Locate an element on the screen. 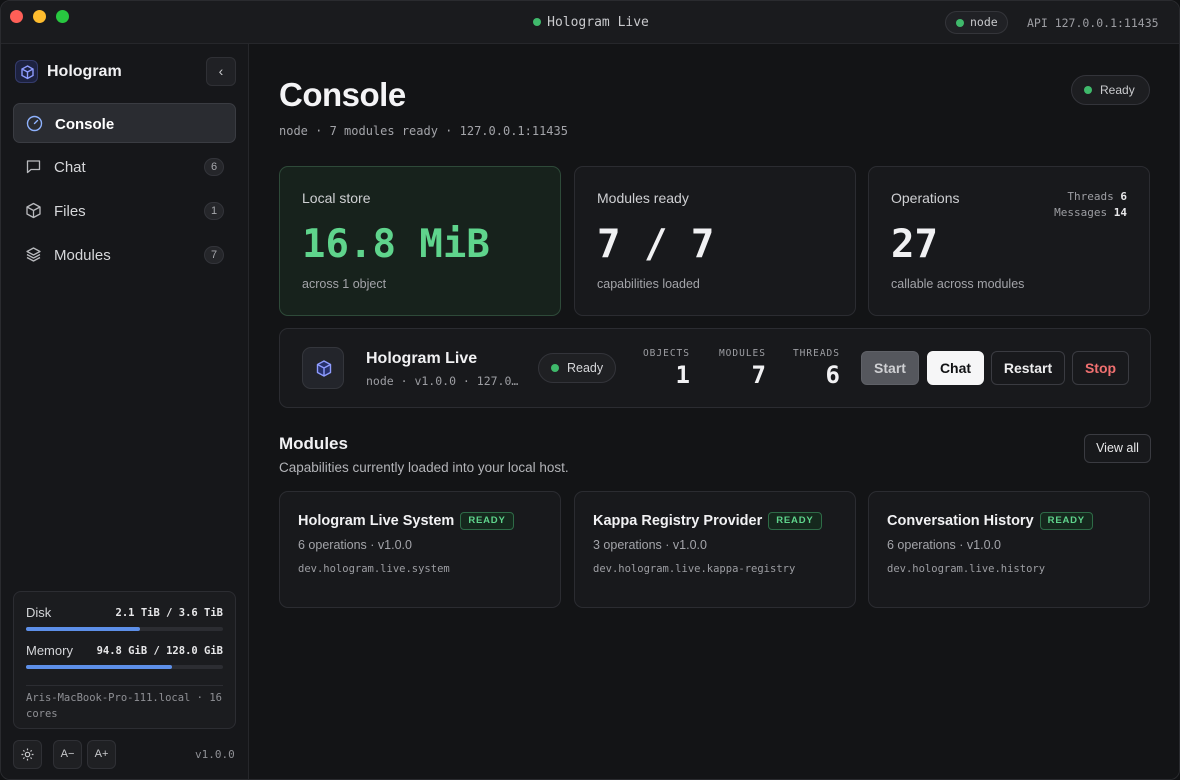 The width and height of the screenshot is (1180, 780). live-meta: node · v1.0.0 · 127.0.0.1:11435 is located at coordinates (443, 381).